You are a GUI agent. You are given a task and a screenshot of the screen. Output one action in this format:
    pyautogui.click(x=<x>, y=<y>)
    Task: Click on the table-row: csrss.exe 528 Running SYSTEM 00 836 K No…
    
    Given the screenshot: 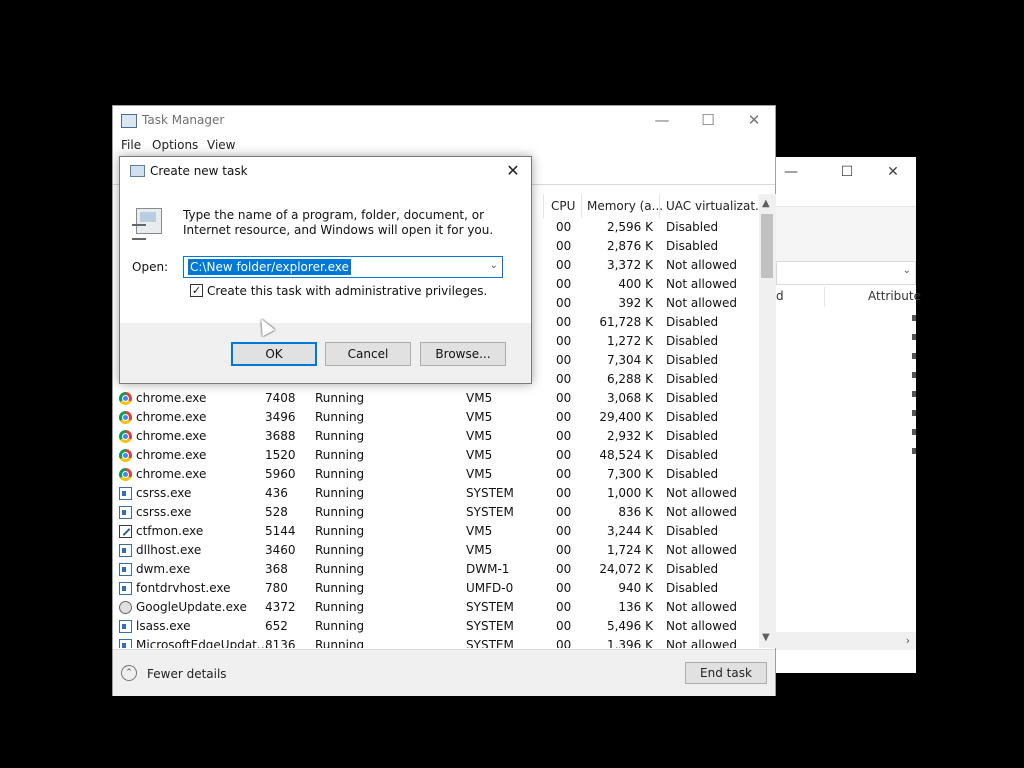 What is the action you would take?
    pyautogui.click(x=436, y=512)
    